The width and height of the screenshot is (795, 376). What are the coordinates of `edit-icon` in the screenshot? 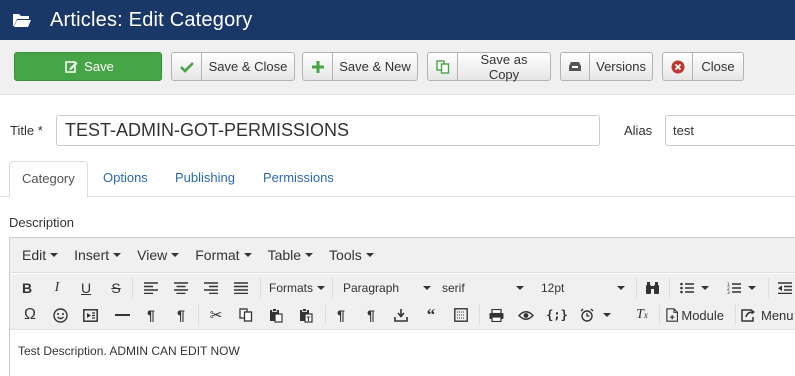 It's located at (71, 66).